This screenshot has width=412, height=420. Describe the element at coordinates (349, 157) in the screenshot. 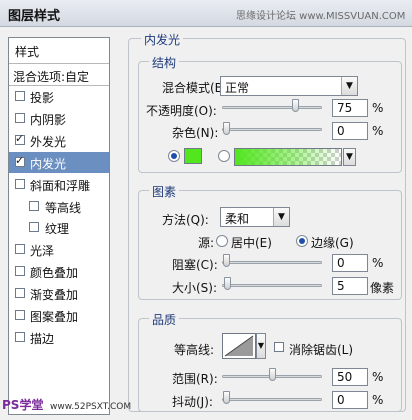

I see `gradient-chevron-down-icon: ▼` at that location.